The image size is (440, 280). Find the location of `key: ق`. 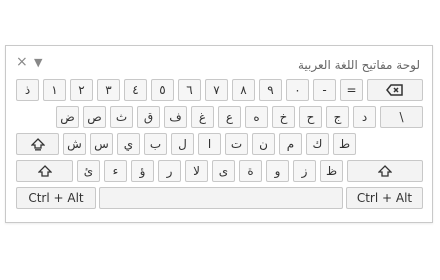

key: ق is located at coordinates (148, 117).